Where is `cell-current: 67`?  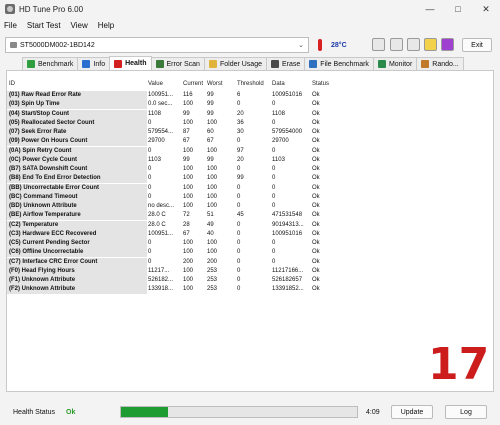
cell-current: 67 is located at coordinates (186, 141).